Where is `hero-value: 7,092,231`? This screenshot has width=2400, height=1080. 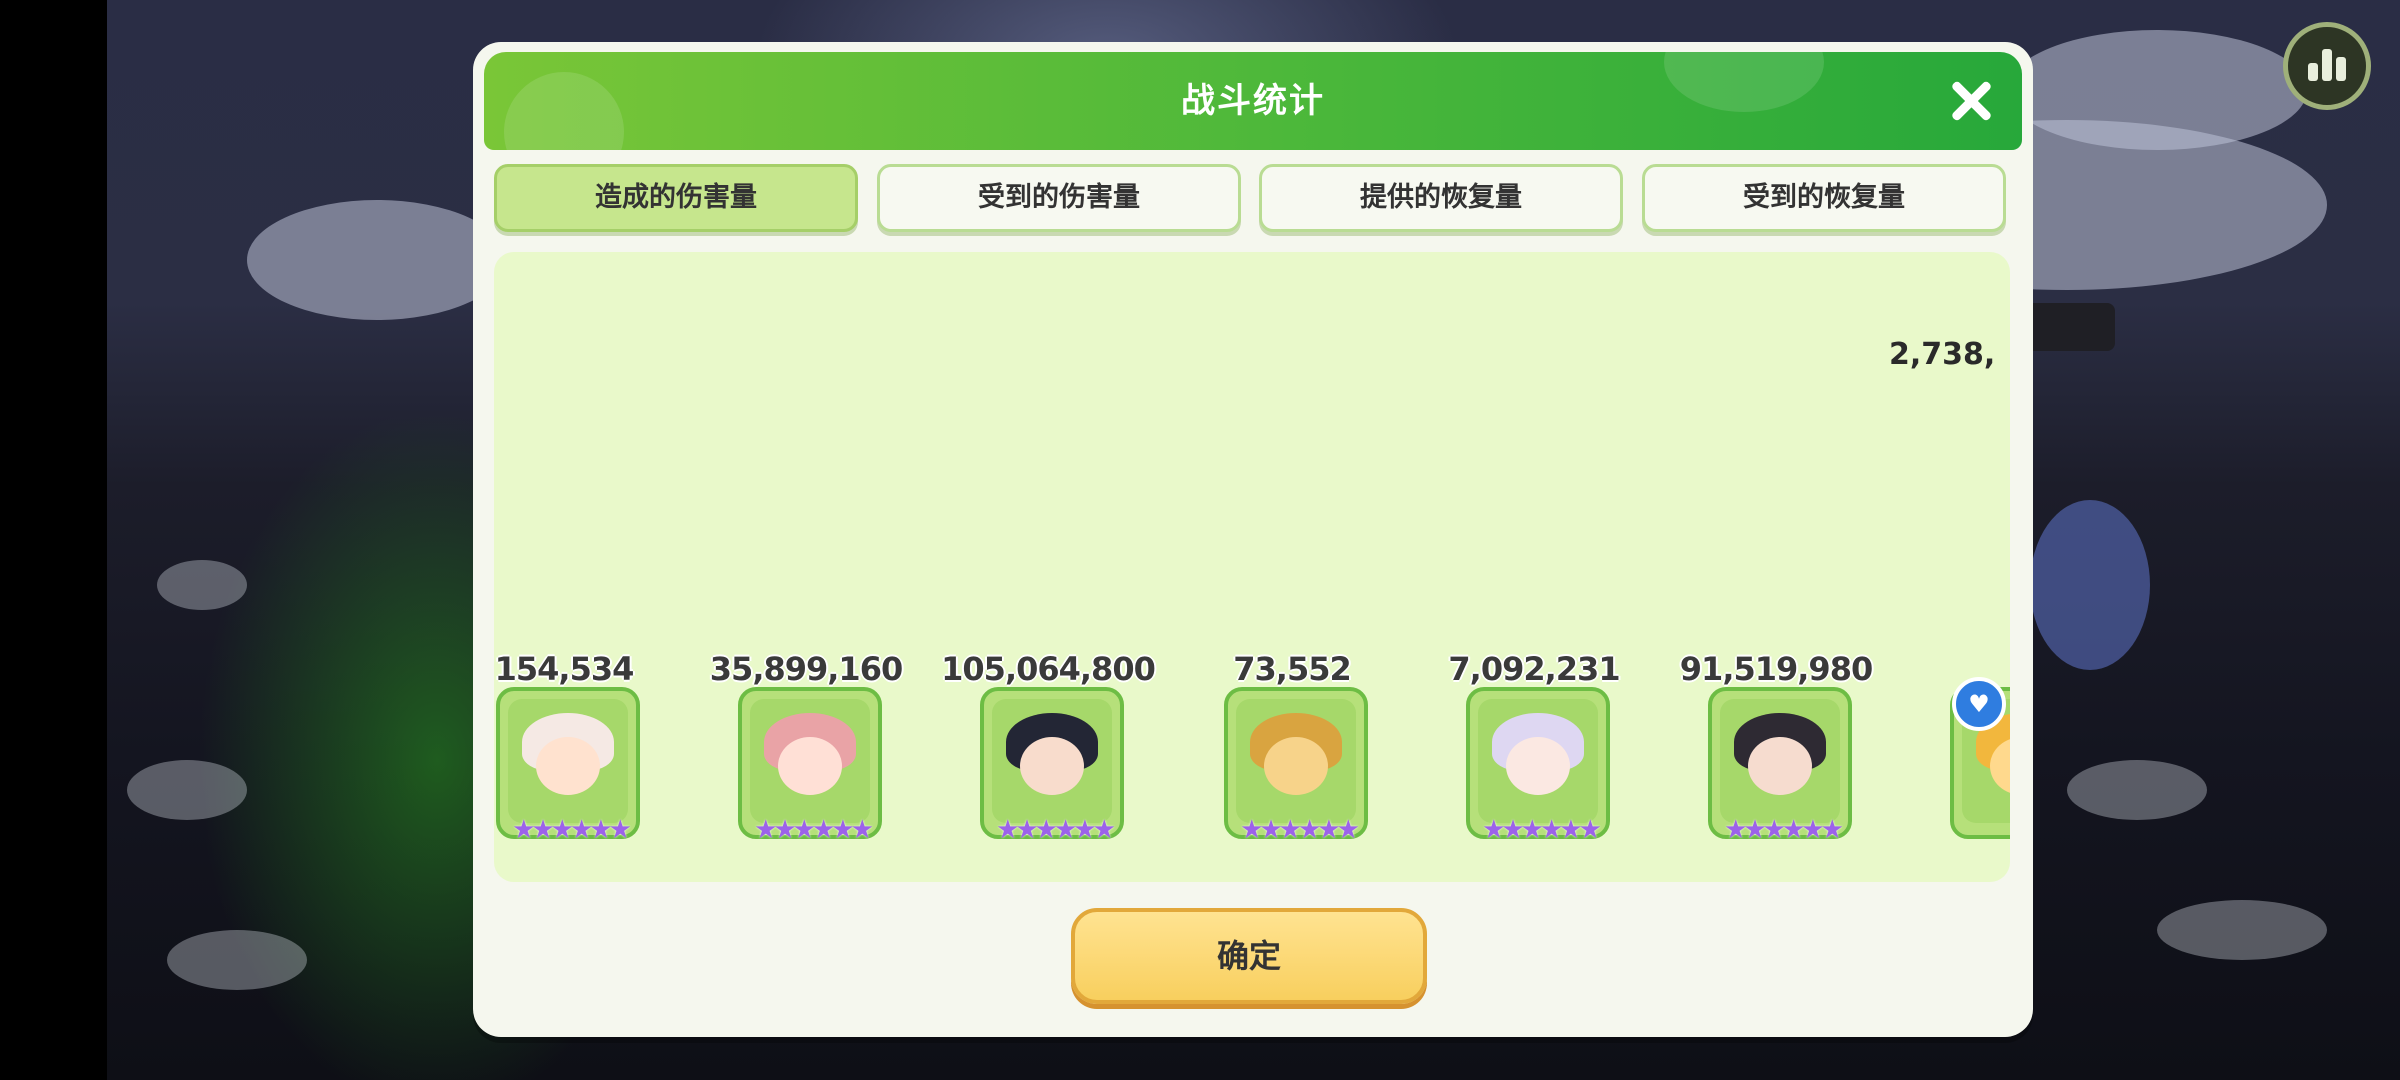 hero-value: 7,092,231 is located at coordinates (1534, 669).